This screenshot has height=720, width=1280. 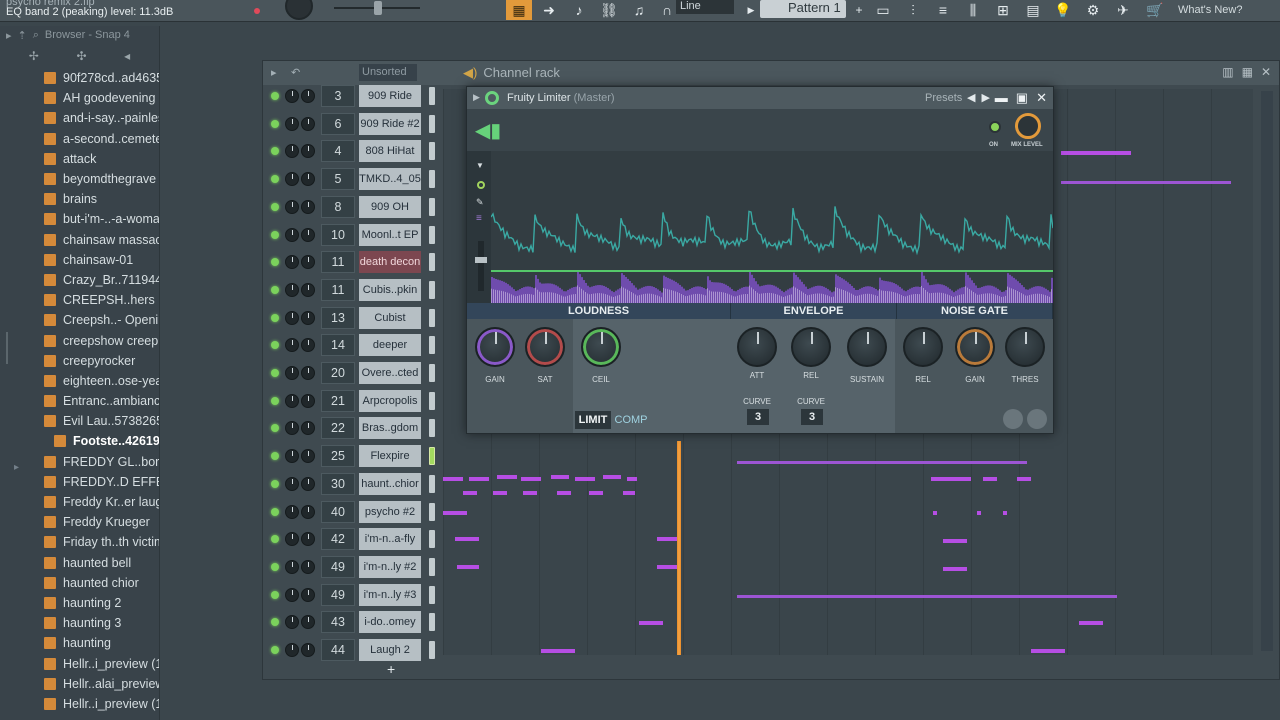 What do you see at coordinates (519, 10) in the screenshot?
I see `pattern-mode-button: ▦` at bounding box center [519, 10].